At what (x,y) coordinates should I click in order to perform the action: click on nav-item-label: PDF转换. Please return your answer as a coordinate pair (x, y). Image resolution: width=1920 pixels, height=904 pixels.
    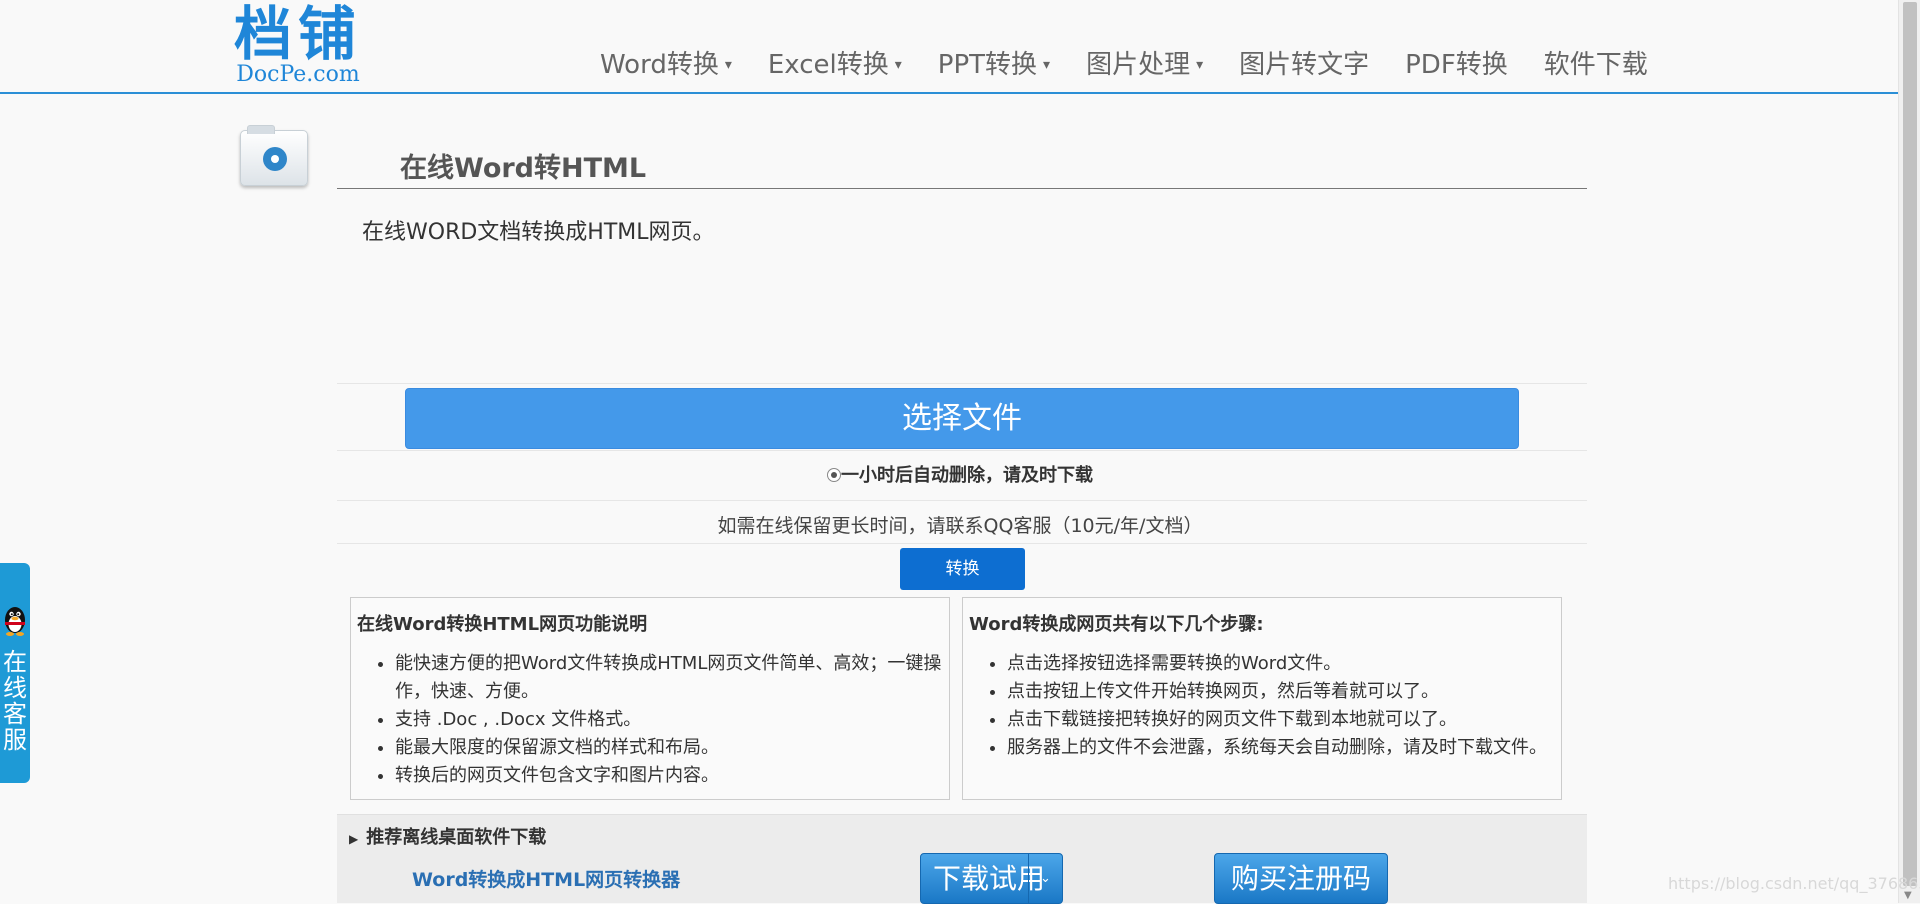
    Looking at the image, I should click on (1456, 64).